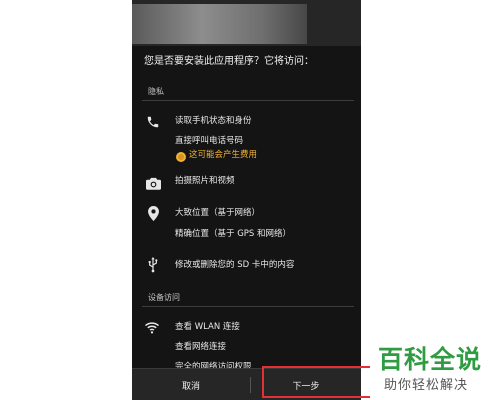 The width and height of the screenshot is (500, 400). What do you see at coordinates (164, 297) in the screenshot?
I see `section-header-device-access: 设备访问` at bounding box center [164, 297].